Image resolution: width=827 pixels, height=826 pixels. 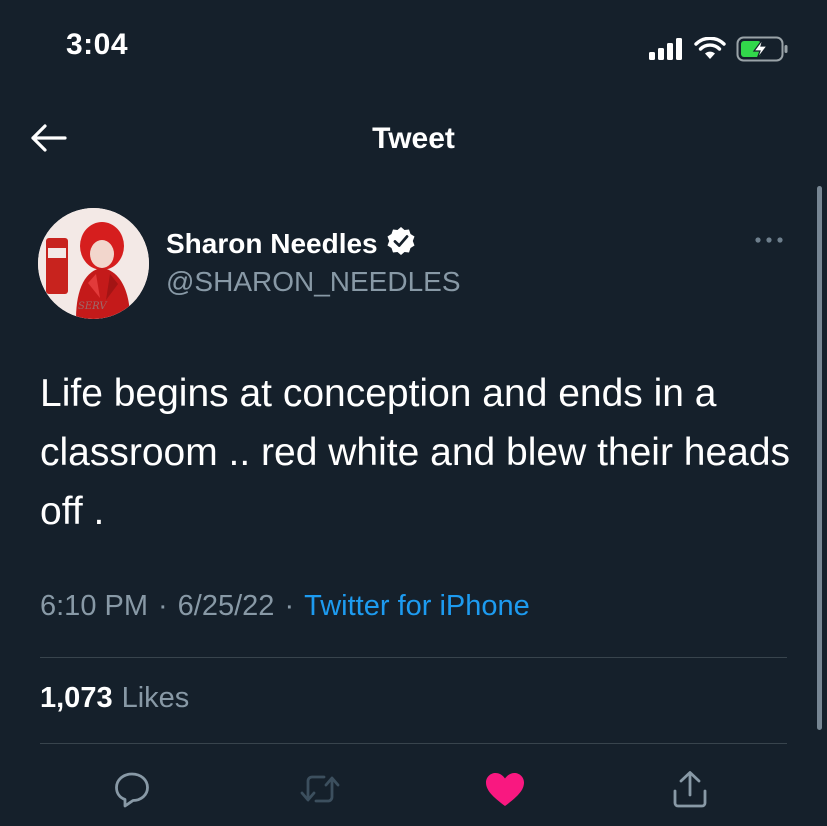 What do you see at coordinates (76, 698) in the screenshot?
I see `likes-count: 1,073` at bounding box center [76, 698].